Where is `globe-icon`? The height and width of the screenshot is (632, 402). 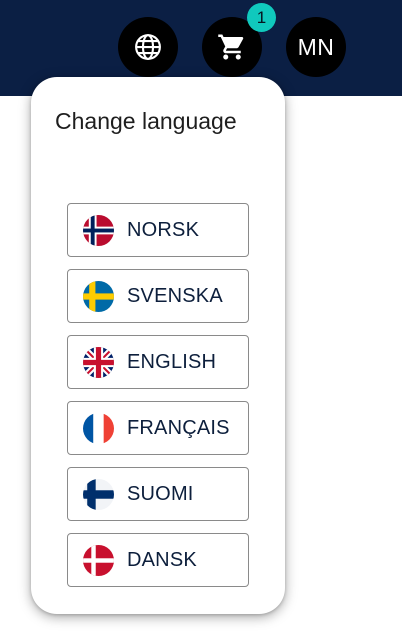 globe-icon is located at coordinates (148, 47).